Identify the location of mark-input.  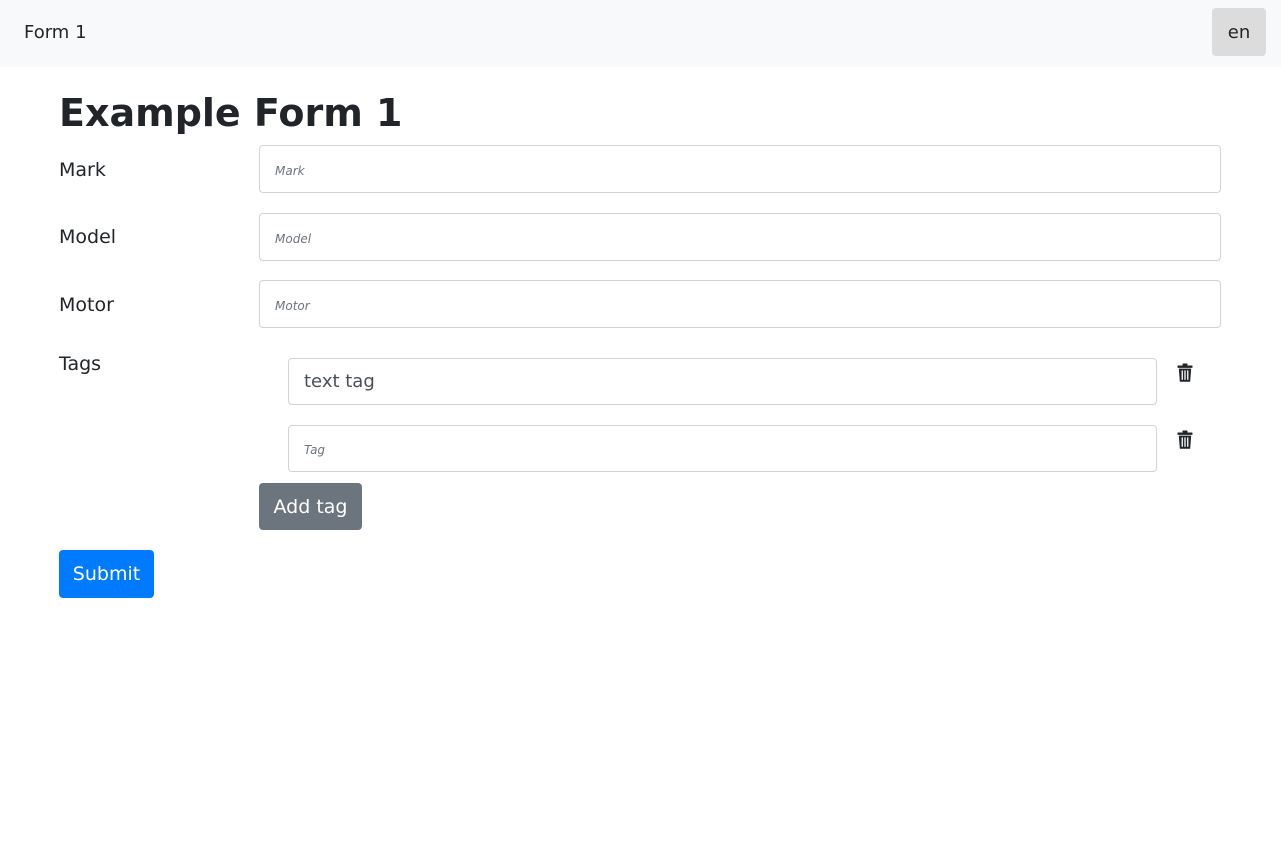
(740, 169).